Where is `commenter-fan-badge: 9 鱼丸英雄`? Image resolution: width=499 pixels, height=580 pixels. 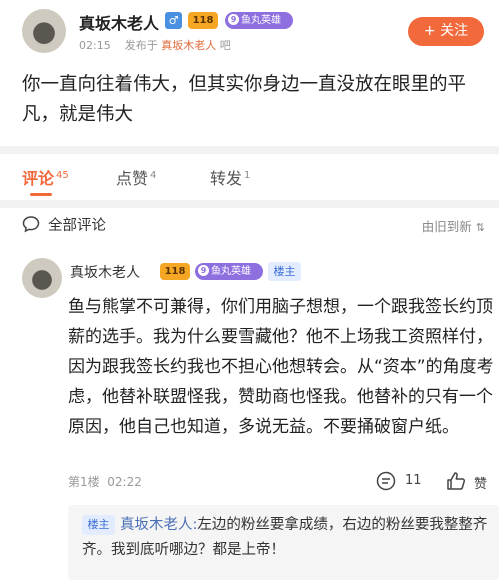 commenter-fan-badge: 9 鱼丸英雄 is located at coordinates (229, 271).